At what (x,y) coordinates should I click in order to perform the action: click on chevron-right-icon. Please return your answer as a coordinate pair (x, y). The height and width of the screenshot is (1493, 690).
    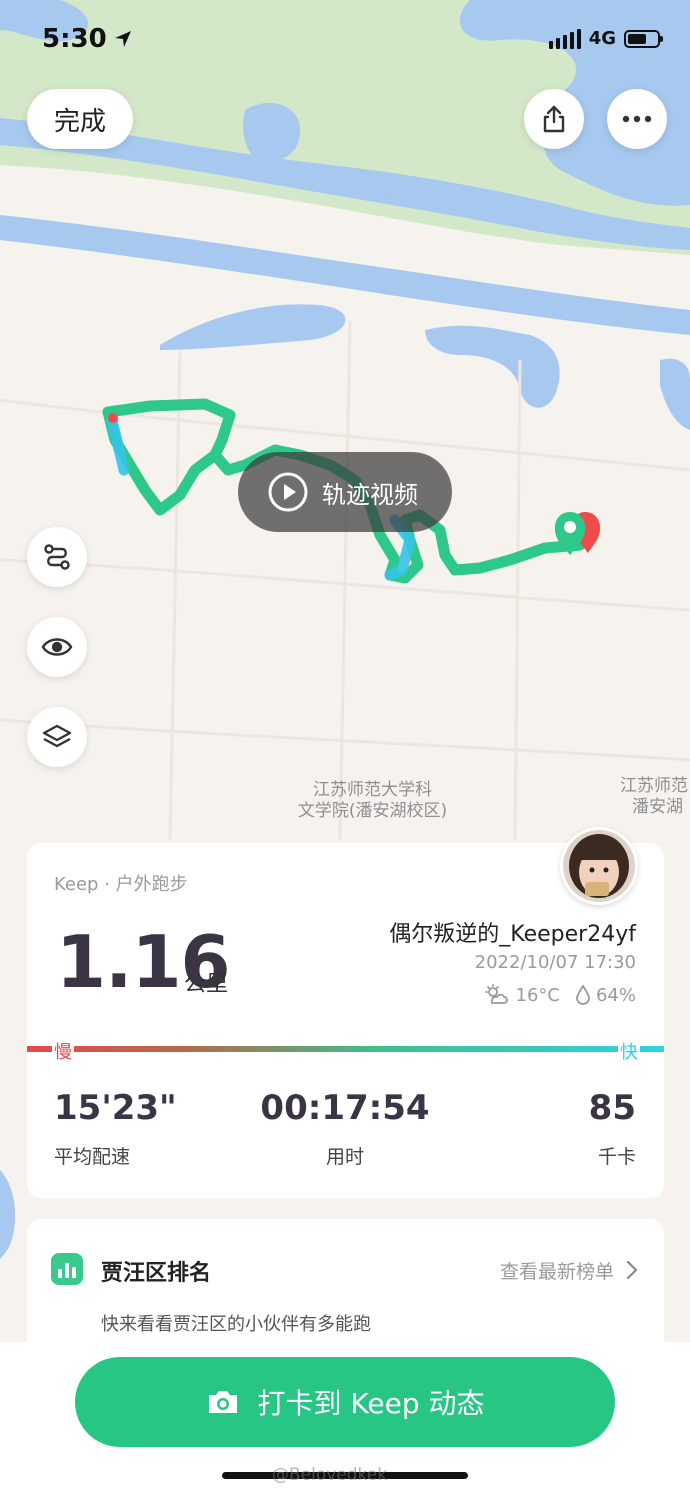
    Looking at the image, I should click on (632, 1270).